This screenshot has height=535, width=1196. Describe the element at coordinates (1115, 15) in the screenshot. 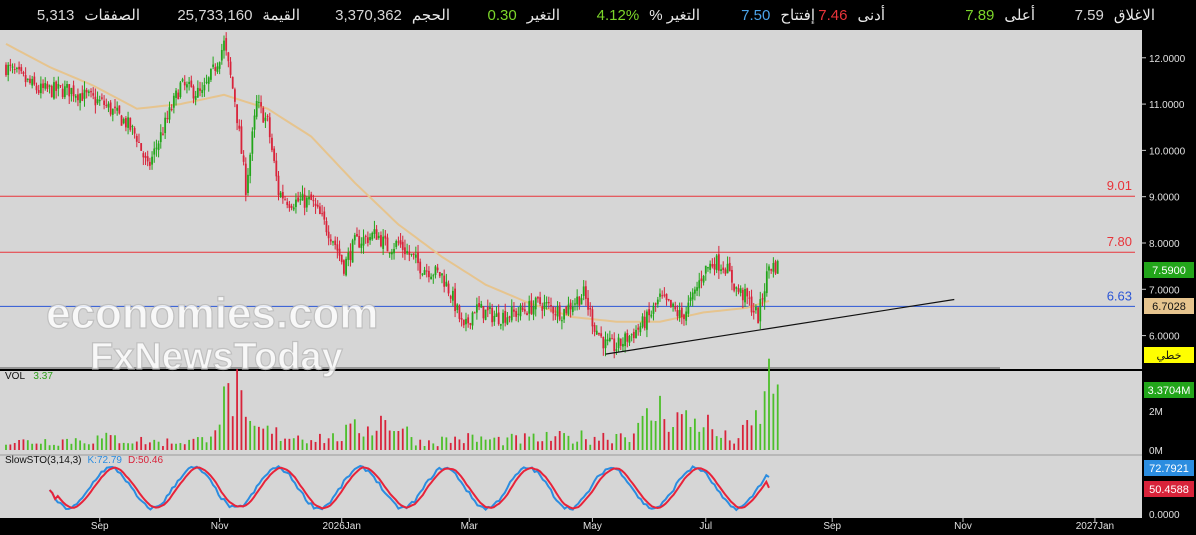

I see `stat-0: الاغلاق 7.59` at that location.